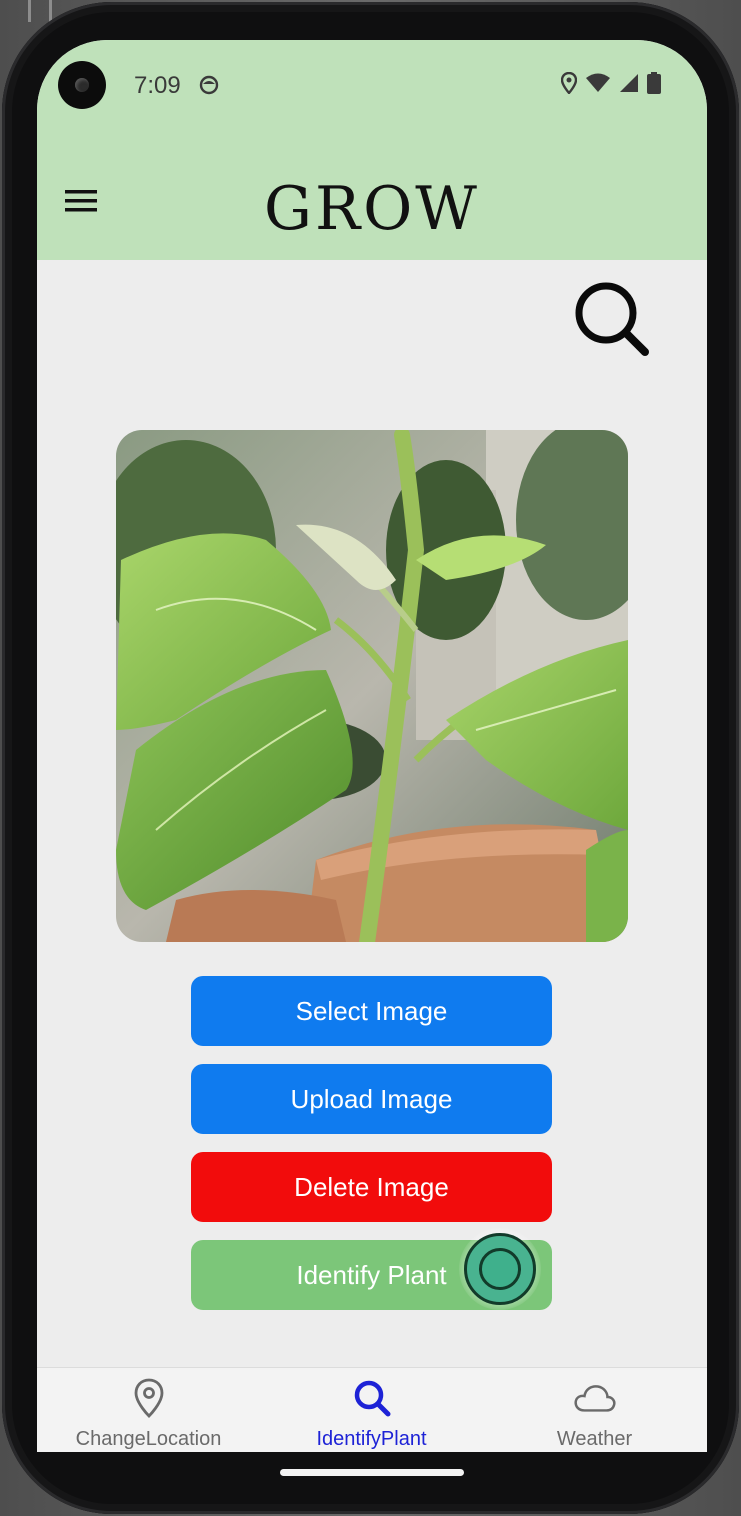 The height and width of the screenshot is (1516, 741). Describe the element at coordinates (148, 1439) in the screenshot. I see `nav-label: ChangeLocation` at that location.